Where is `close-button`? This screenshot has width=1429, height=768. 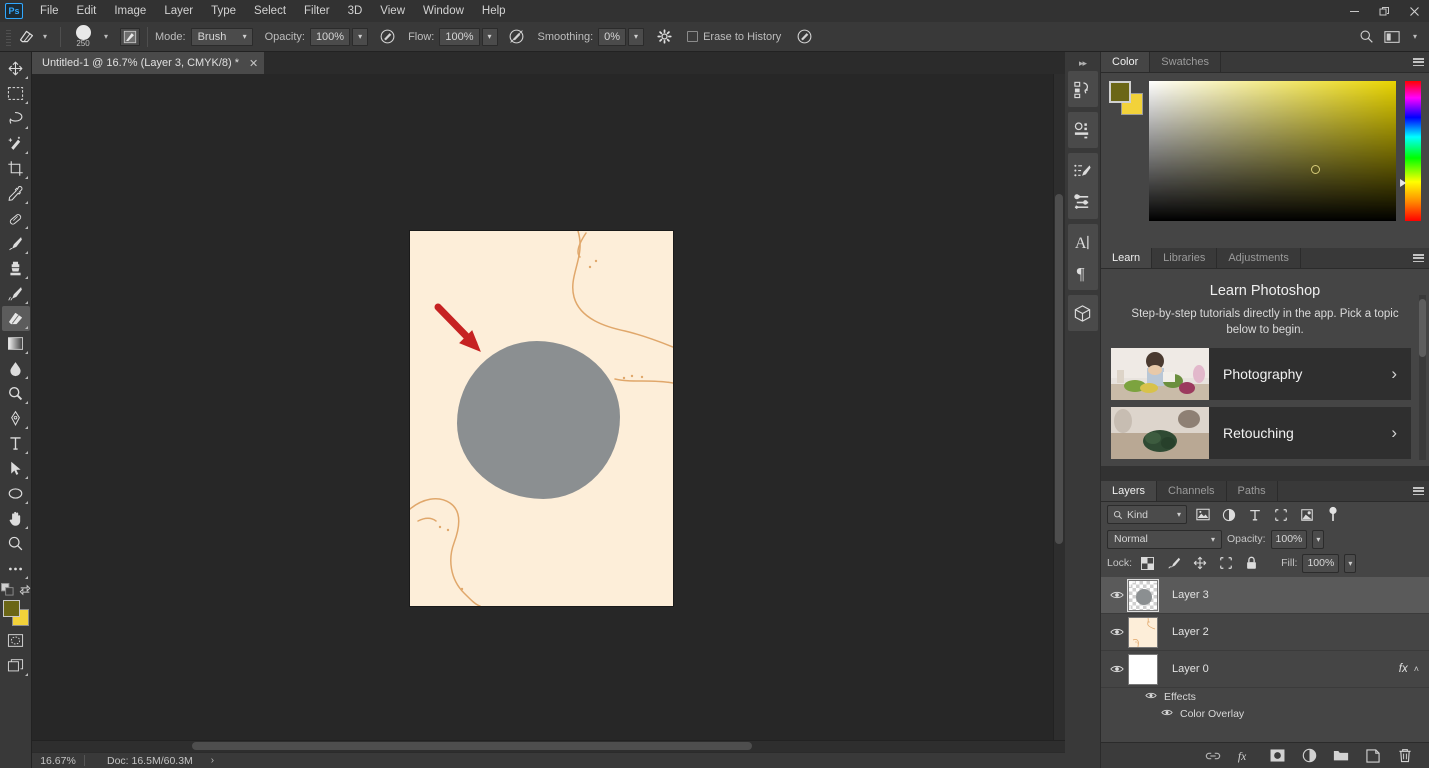 close-button is located at coordinates (1414, 11).